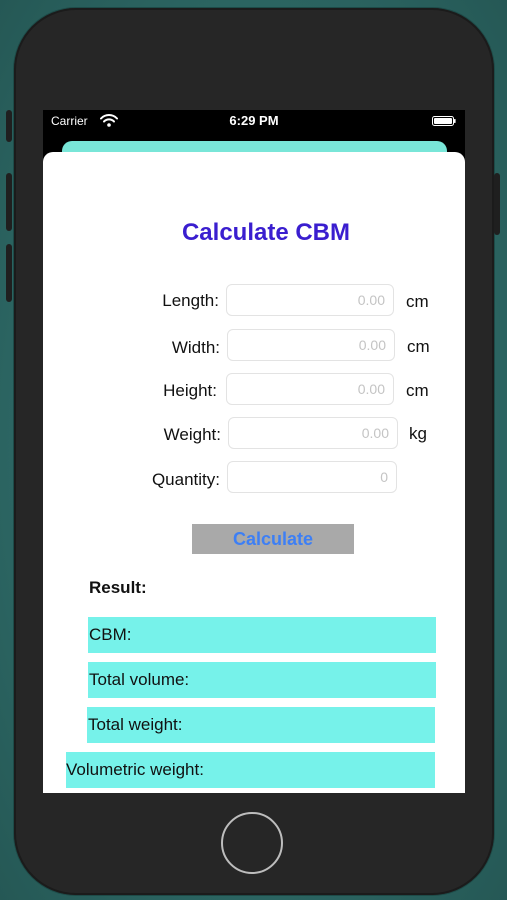 Image resolution: width=507 pixels, height=900 pixels. What do you see at coordinates (190, 300) in the screenshot?
I see `length-label: Length:` at bounding box center [190, 300].